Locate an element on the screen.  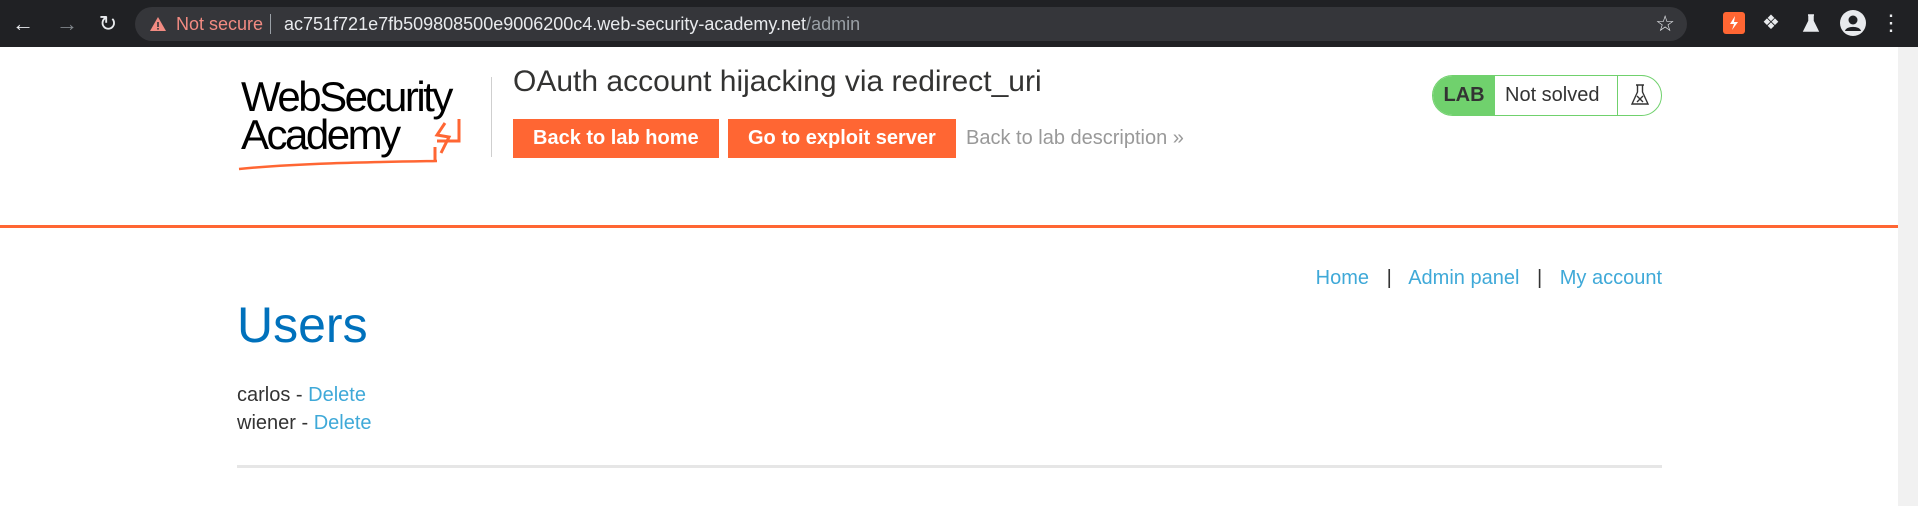
star-icon: ☆ is located at coordinates (1665, 24).